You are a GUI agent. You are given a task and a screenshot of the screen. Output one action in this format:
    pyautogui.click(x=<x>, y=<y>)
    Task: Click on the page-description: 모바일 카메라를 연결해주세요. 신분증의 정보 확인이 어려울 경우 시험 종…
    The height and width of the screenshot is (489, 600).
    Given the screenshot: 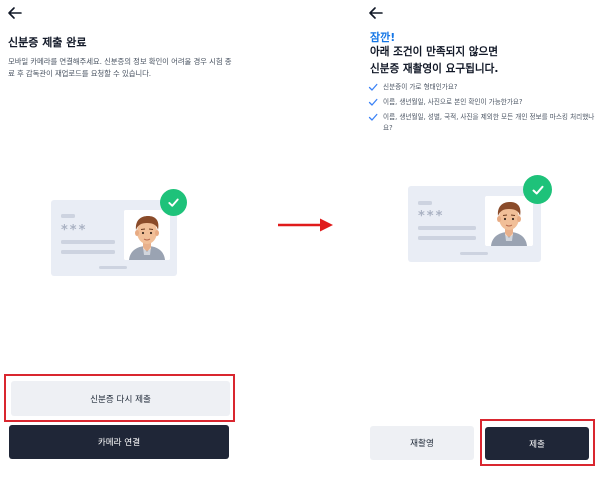 What is the action you would take?
    pyautogui.click(x=120, y=67)
    